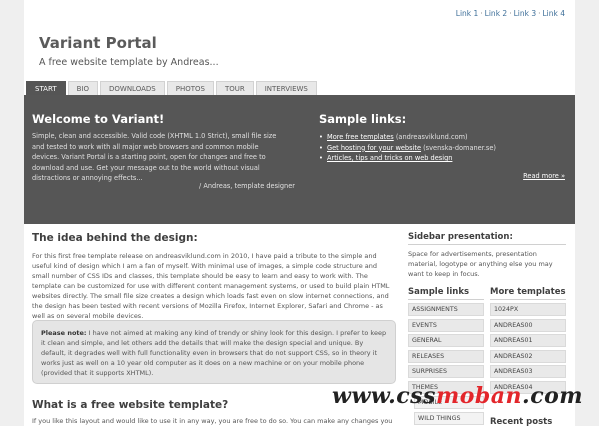 The height and width of the screenshot is (426, 599). I want to click on watermark-suffix: .com, so click(553, 396).